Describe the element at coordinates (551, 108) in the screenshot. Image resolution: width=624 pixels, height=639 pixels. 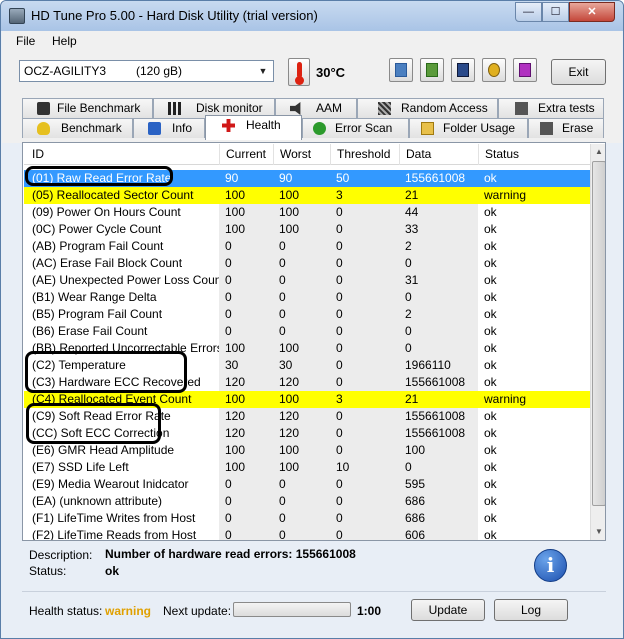
I see `tab-extra-tests: Extra tests` at that location.